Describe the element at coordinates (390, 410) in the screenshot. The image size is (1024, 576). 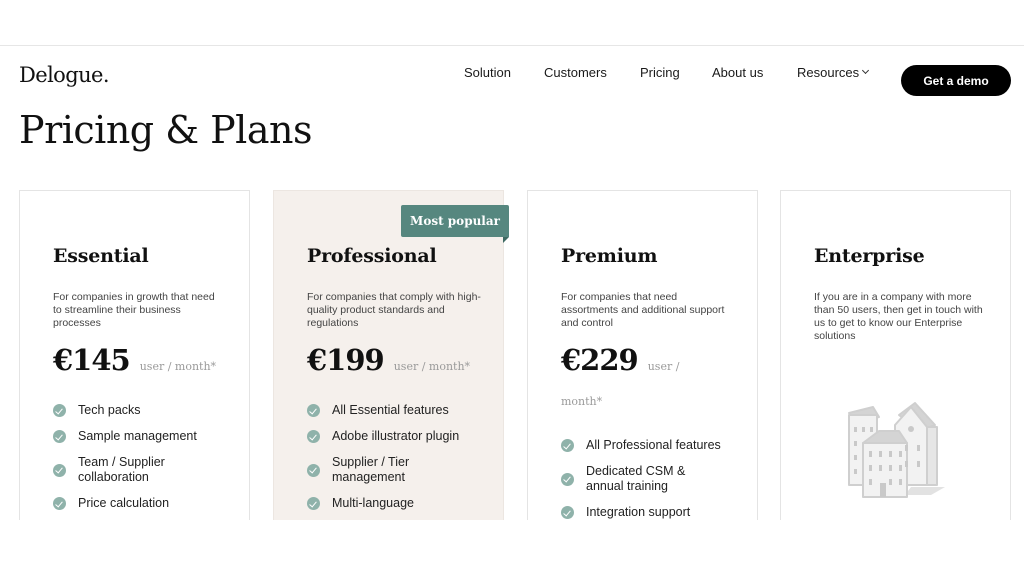
I see `feature-label: All Essential features` at that location.